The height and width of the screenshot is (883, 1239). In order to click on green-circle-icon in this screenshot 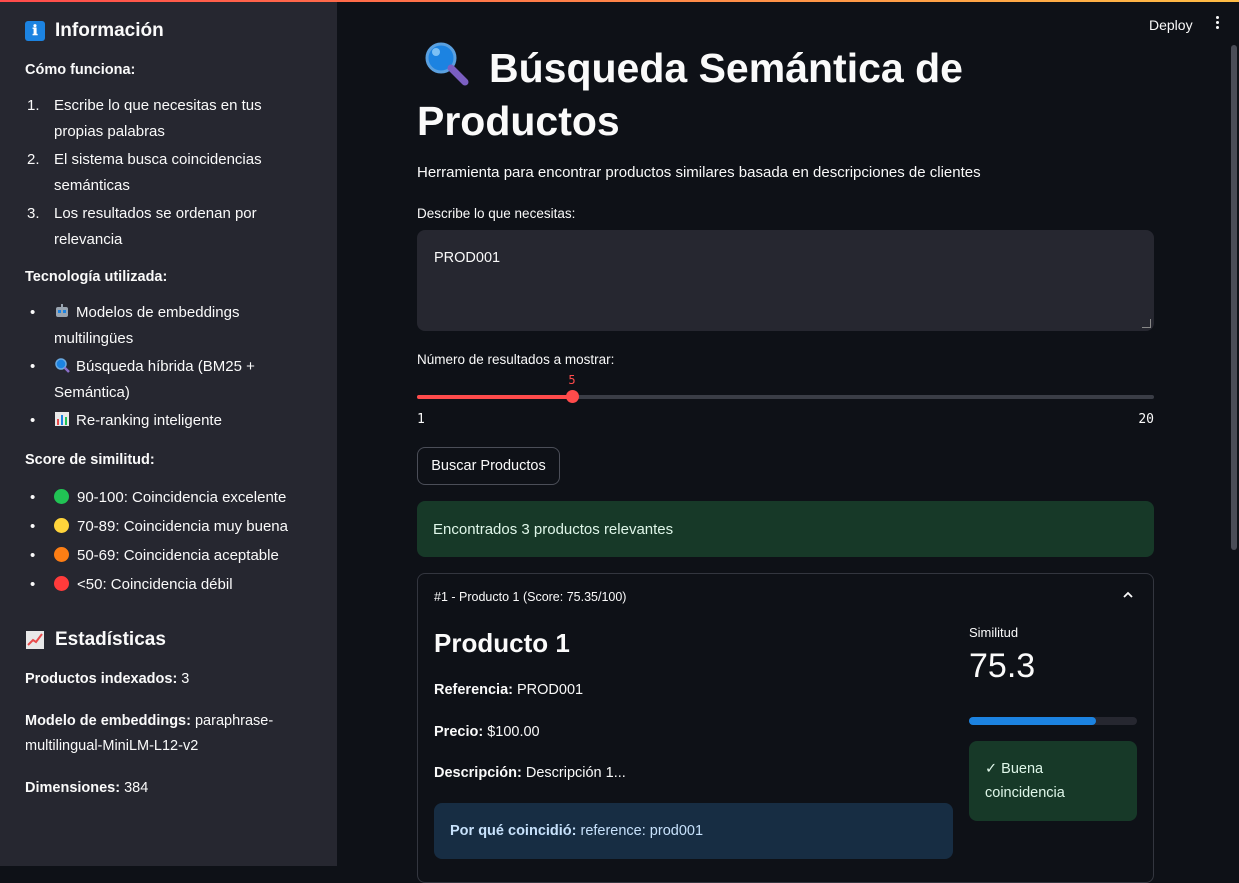, I will do `click(61, 496)`.